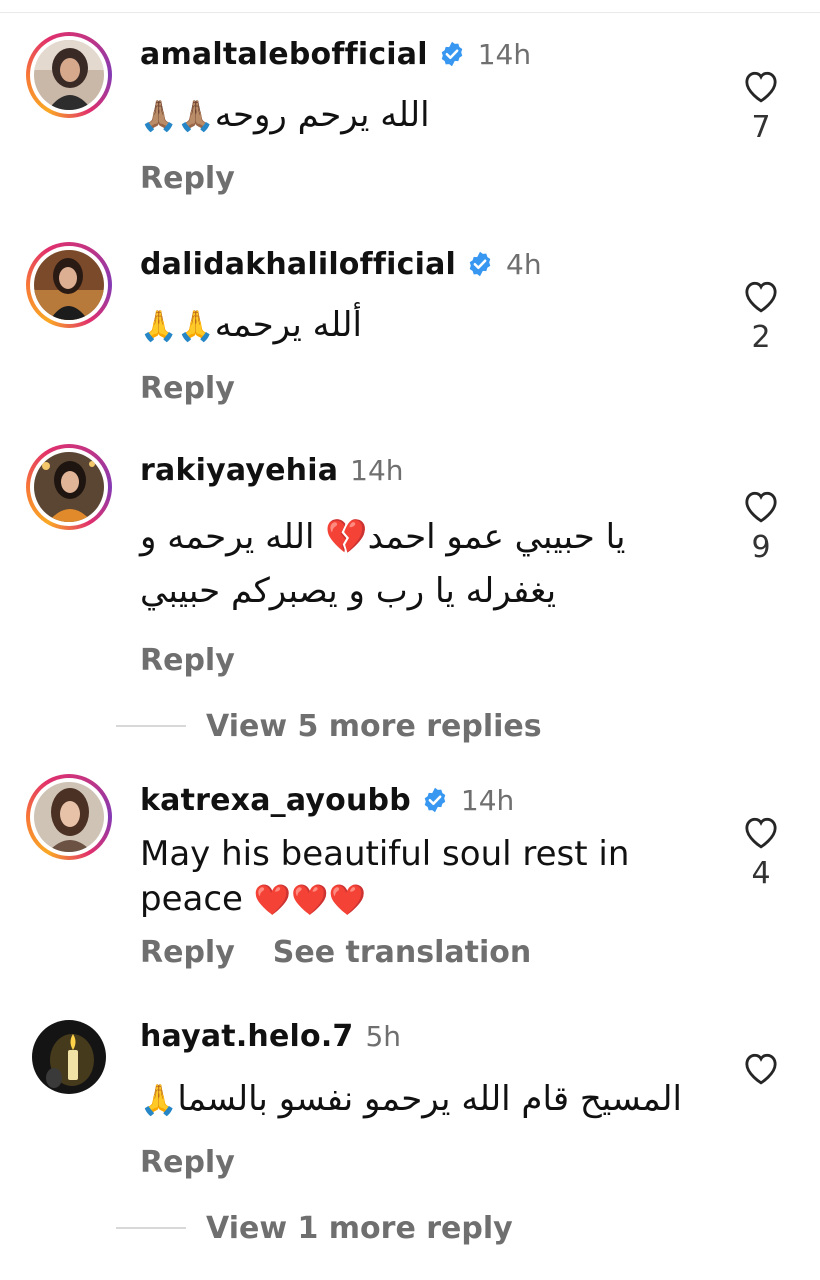  I want to click on view-more-replies-label: View 1 more reply, so click(359, 1228).